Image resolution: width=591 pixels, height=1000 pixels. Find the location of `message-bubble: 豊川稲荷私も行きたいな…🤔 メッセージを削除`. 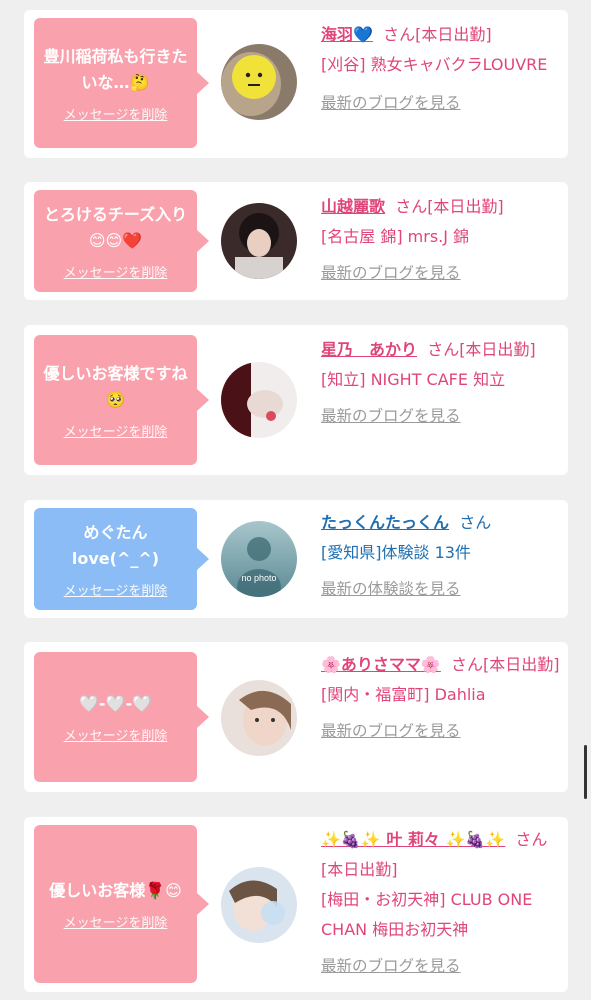

message-bubble: 豊川稲荷私も行きたいな…🤔 メッセージを削除 is located at coordinates (121, 83).